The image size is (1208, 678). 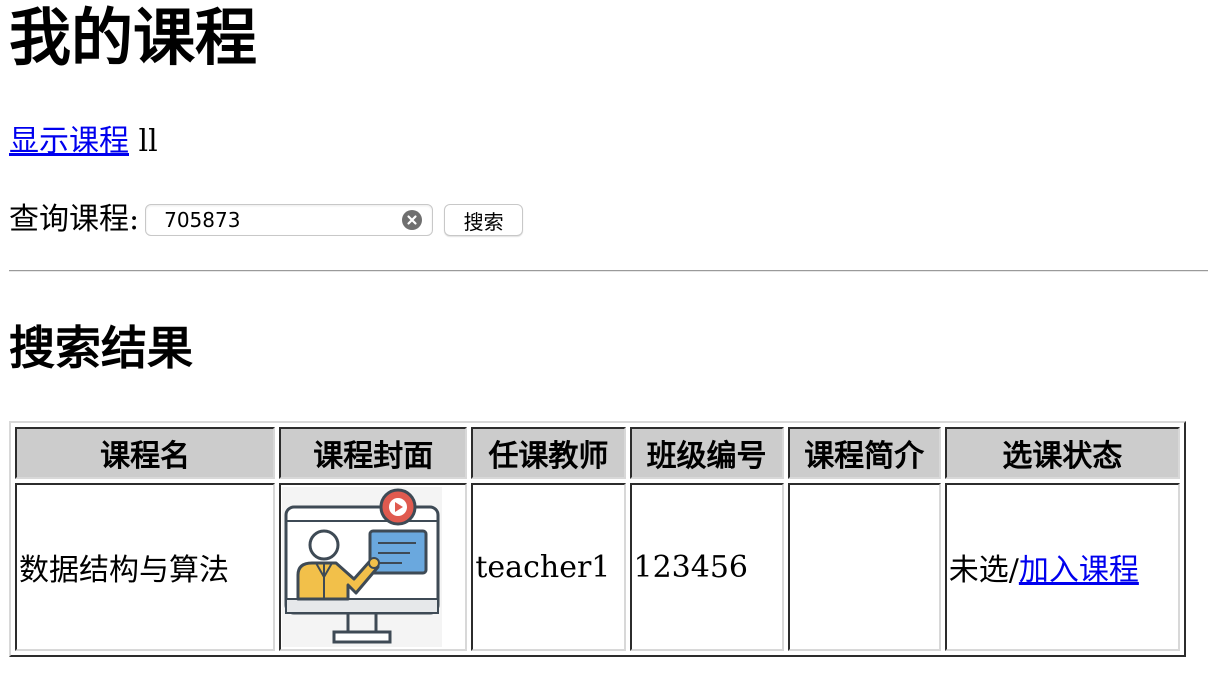 What do you see at coordinates (983, 570) in the screenshot?
I see `status-text: 未选/` at bounding box center [983, 570].